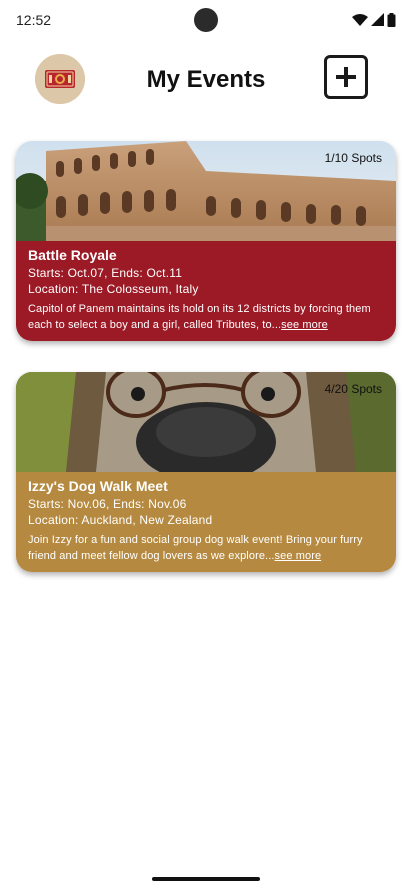 The image size is (412, 892). What do you see at coordinates (206, 80) in the screenshot?
I see `app-header: My Events` at bounding box center [206, 80].